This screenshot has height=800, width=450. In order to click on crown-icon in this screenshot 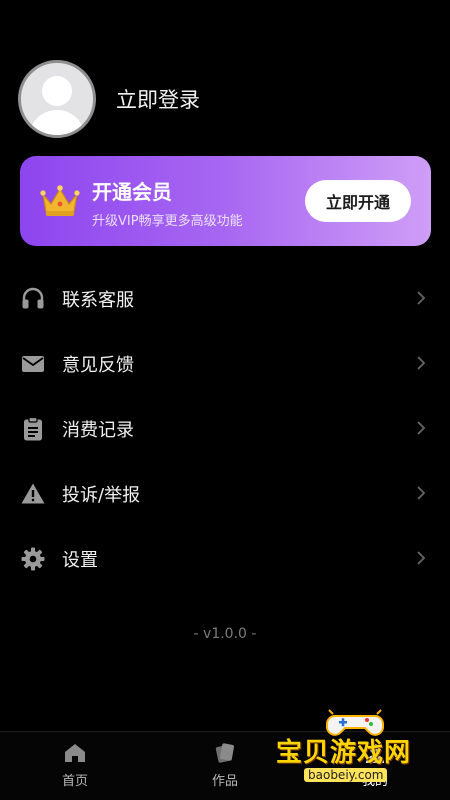, I will do `click(60, 200)`.